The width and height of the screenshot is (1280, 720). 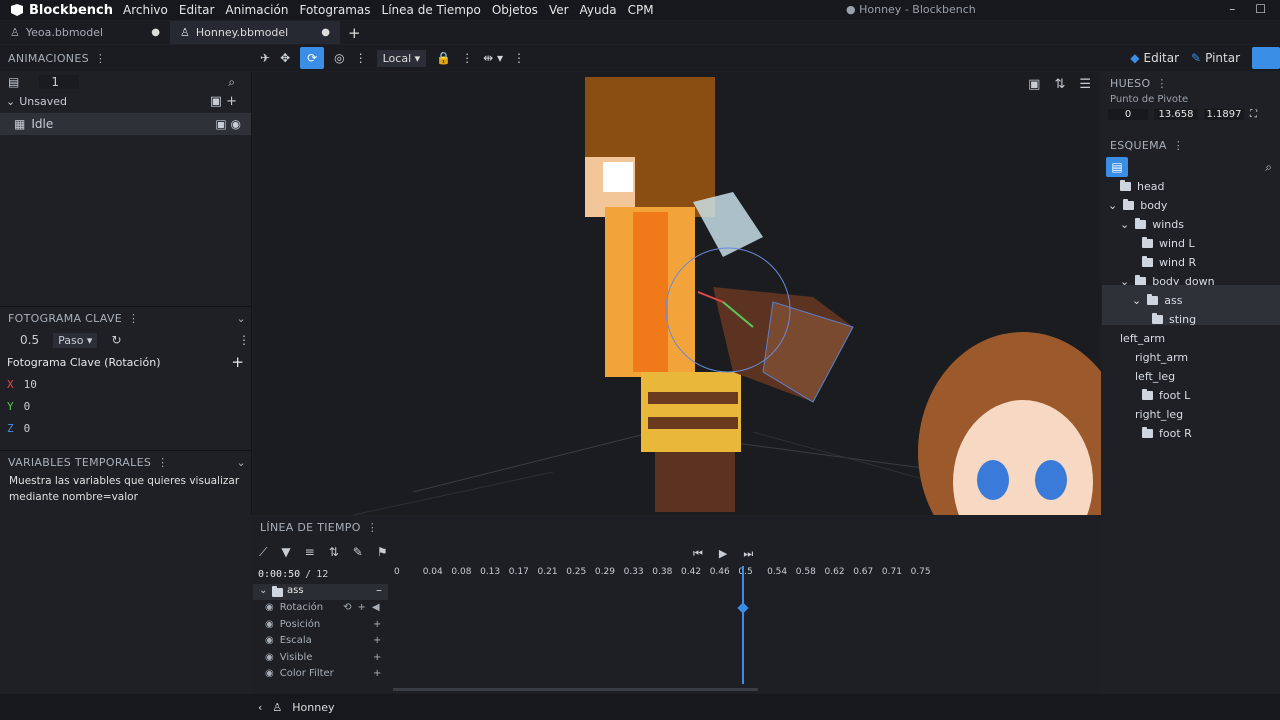 What do you see at coordinates (323, 640) in the screenshot?
I see `track-scale: ◉ Escala +` at bounding box center [323, 640].